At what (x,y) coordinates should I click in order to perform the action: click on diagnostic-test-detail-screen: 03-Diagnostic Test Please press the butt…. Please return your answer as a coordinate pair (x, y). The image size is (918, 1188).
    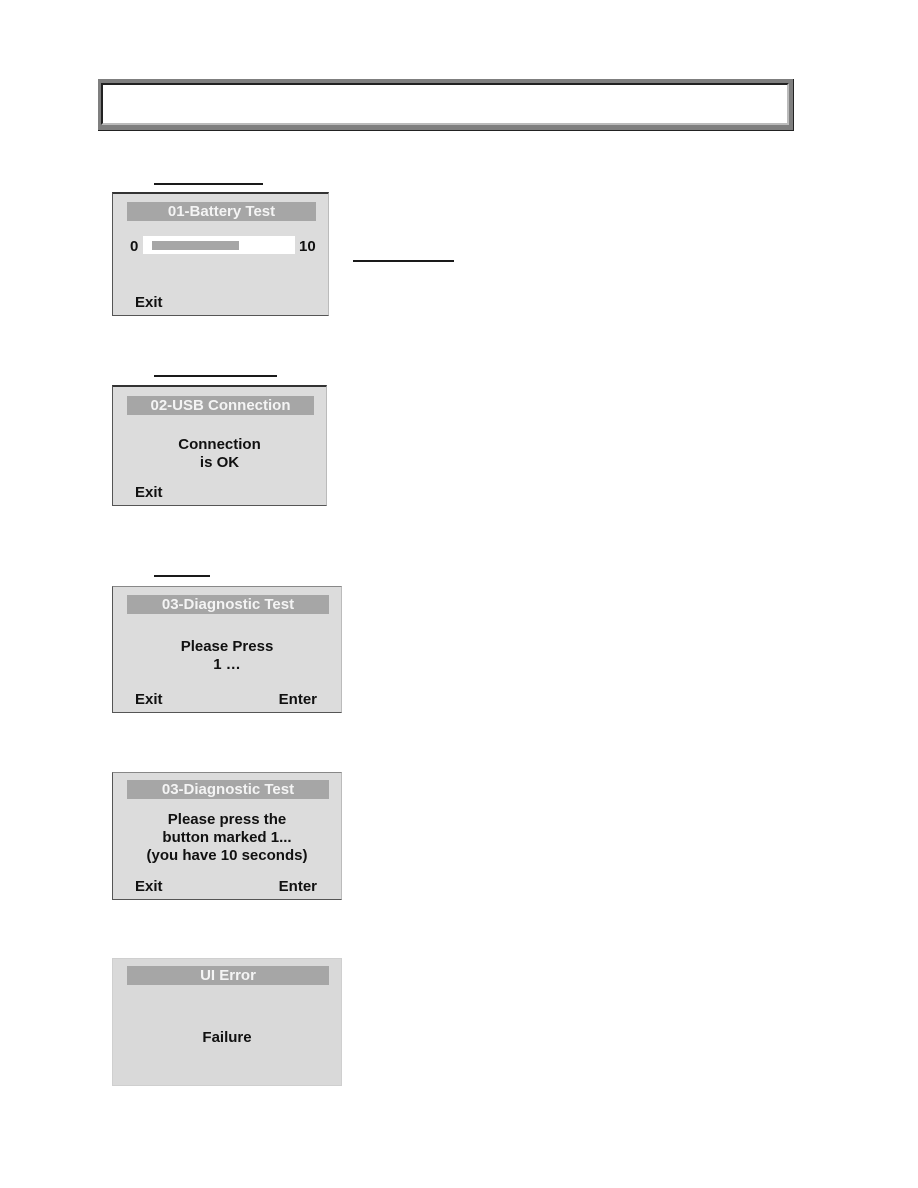
    Looking at the image, I should click on (227, 836).